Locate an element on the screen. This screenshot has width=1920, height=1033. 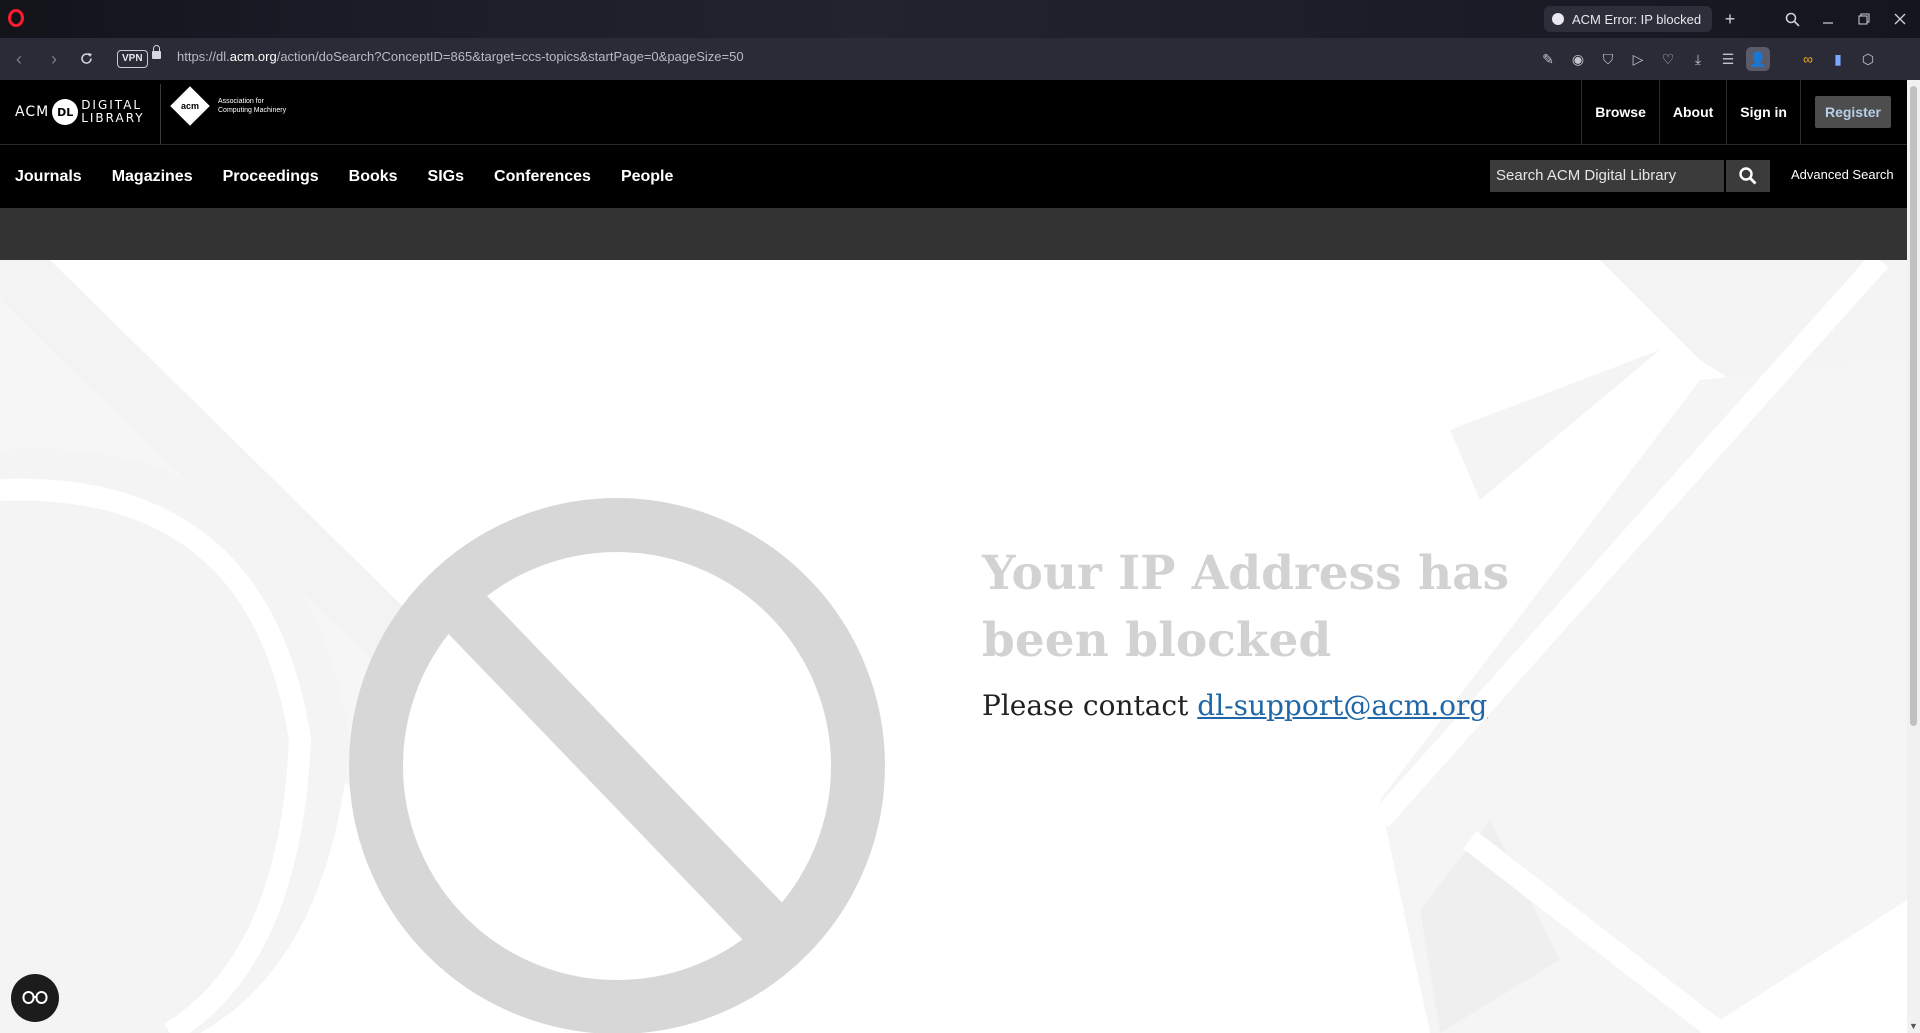
logo-library-text: LIBRARY is located at coordinates (113, 118).